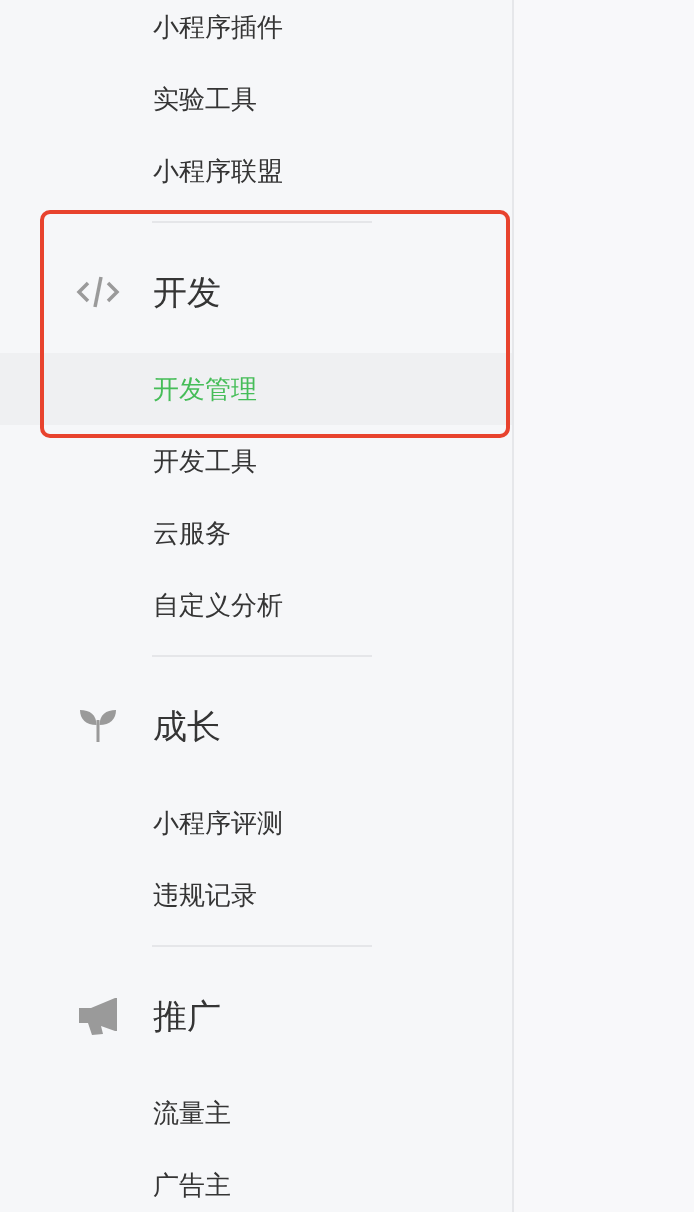  What do you see at coordinates (256, 171) in the screenshot?
I see `nav-item: 小程序联盟` at bounding box center [256, 171].